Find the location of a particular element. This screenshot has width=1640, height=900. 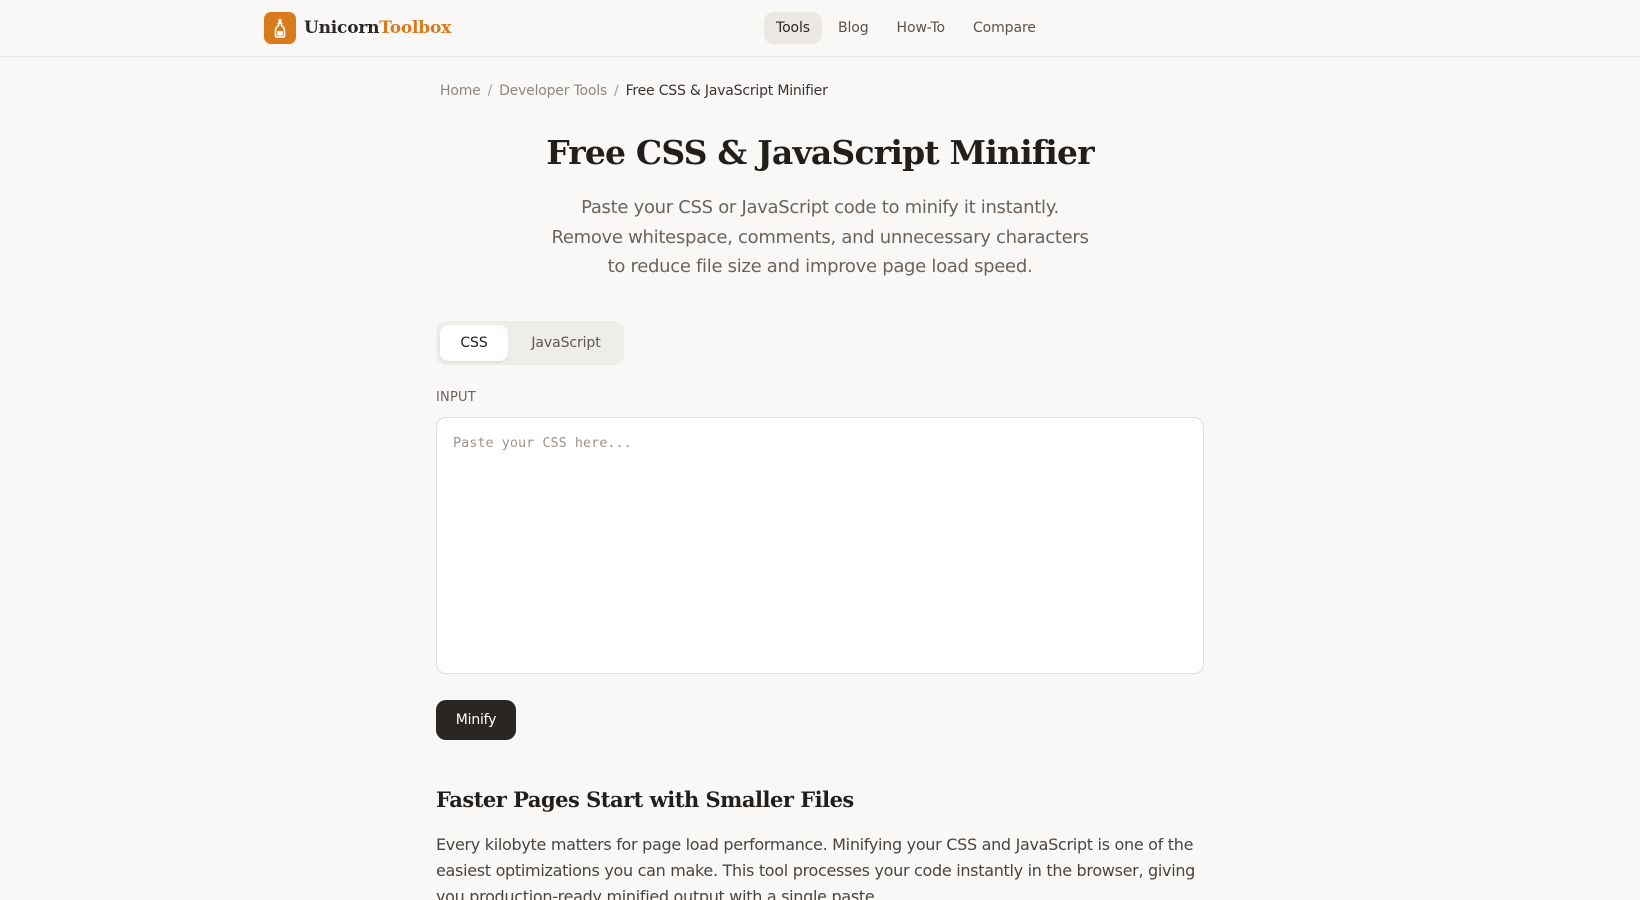

minify-button: Minify is located at coordinates (476, 720).